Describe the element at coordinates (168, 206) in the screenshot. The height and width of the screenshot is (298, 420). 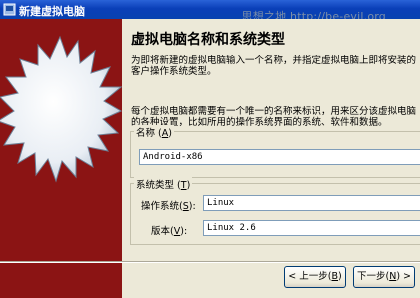
I see `os-label: 操作系统(S):` at that location.